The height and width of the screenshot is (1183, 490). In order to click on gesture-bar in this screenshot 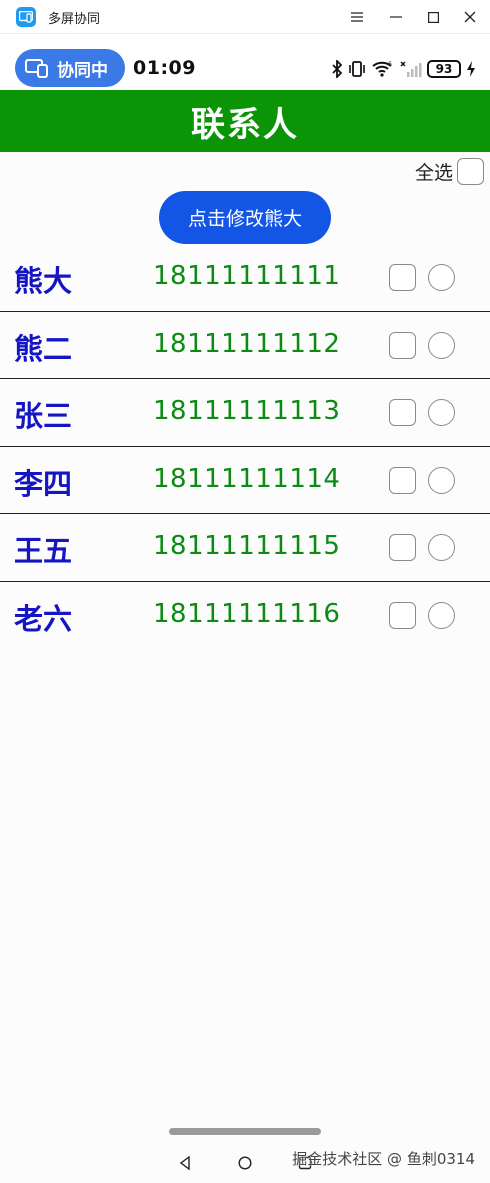, I will do `click(245, 1131)`.